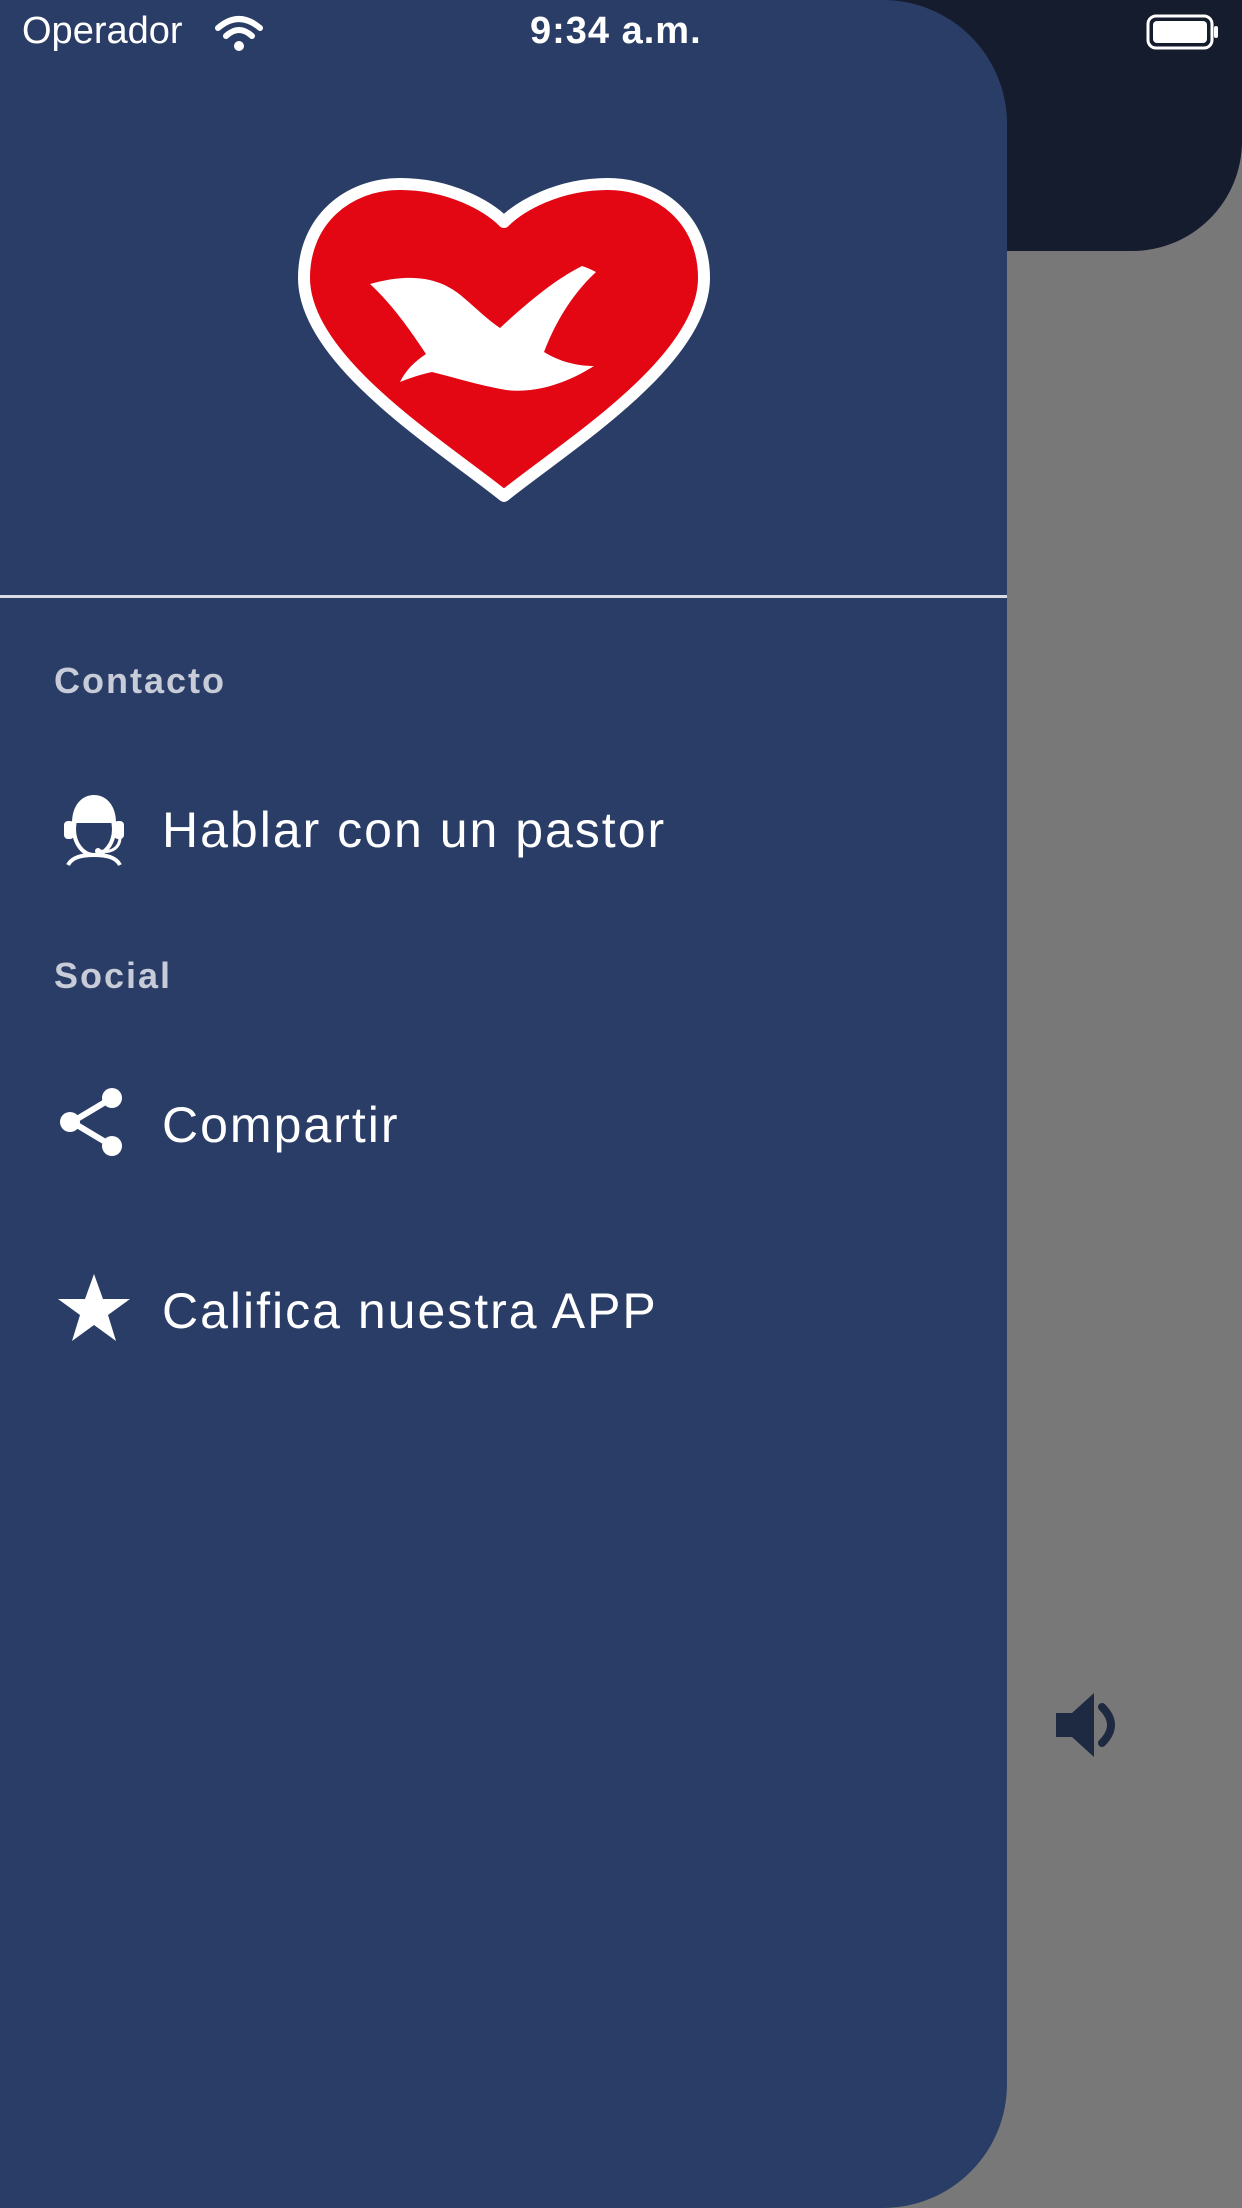  Describe the element at coordinates (140, 680) in the screenshot. I see `section-title-contacto: Contacto` at that location.